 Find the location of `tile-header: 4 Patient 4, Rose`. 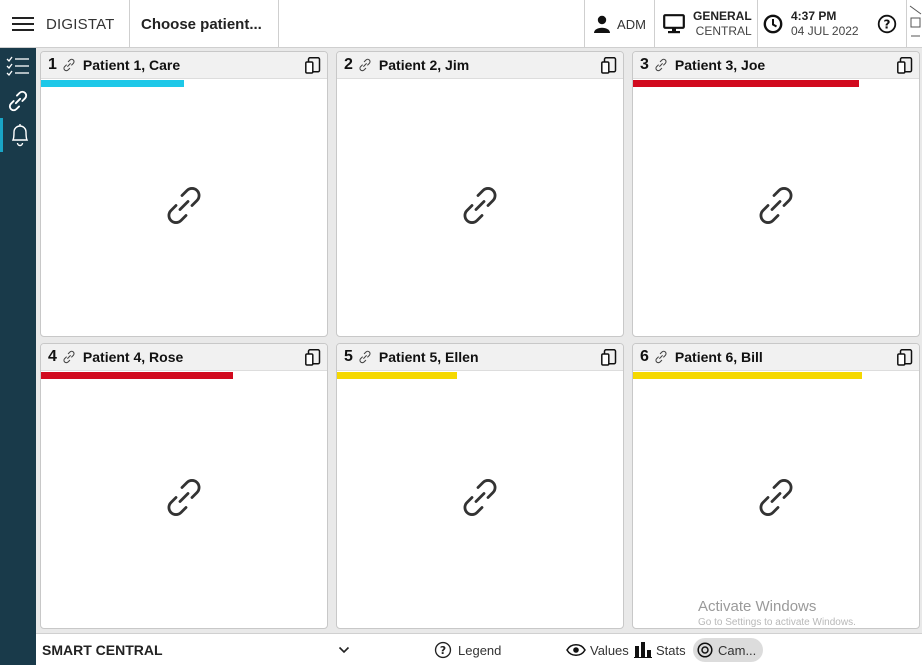

tile-header: 4 Patient 4, Rose is located at coordinates (184, 357).